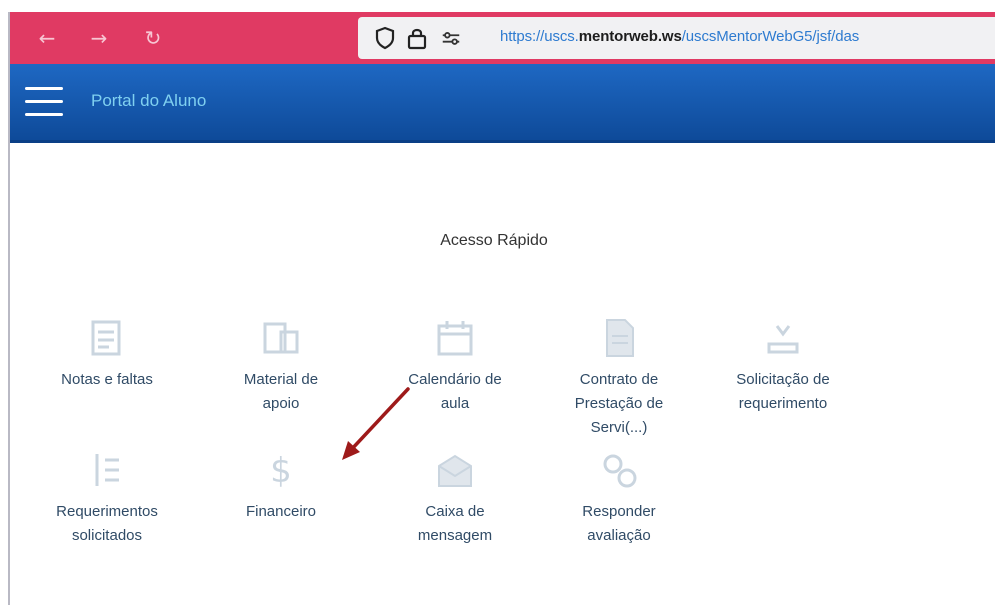 The height and width of the screenshot is (605, 995). Describe the element at coordinates (770, 36) in the screenshot. I see `url-path: /uscsMentorWebG5/jsf/das` at that location.